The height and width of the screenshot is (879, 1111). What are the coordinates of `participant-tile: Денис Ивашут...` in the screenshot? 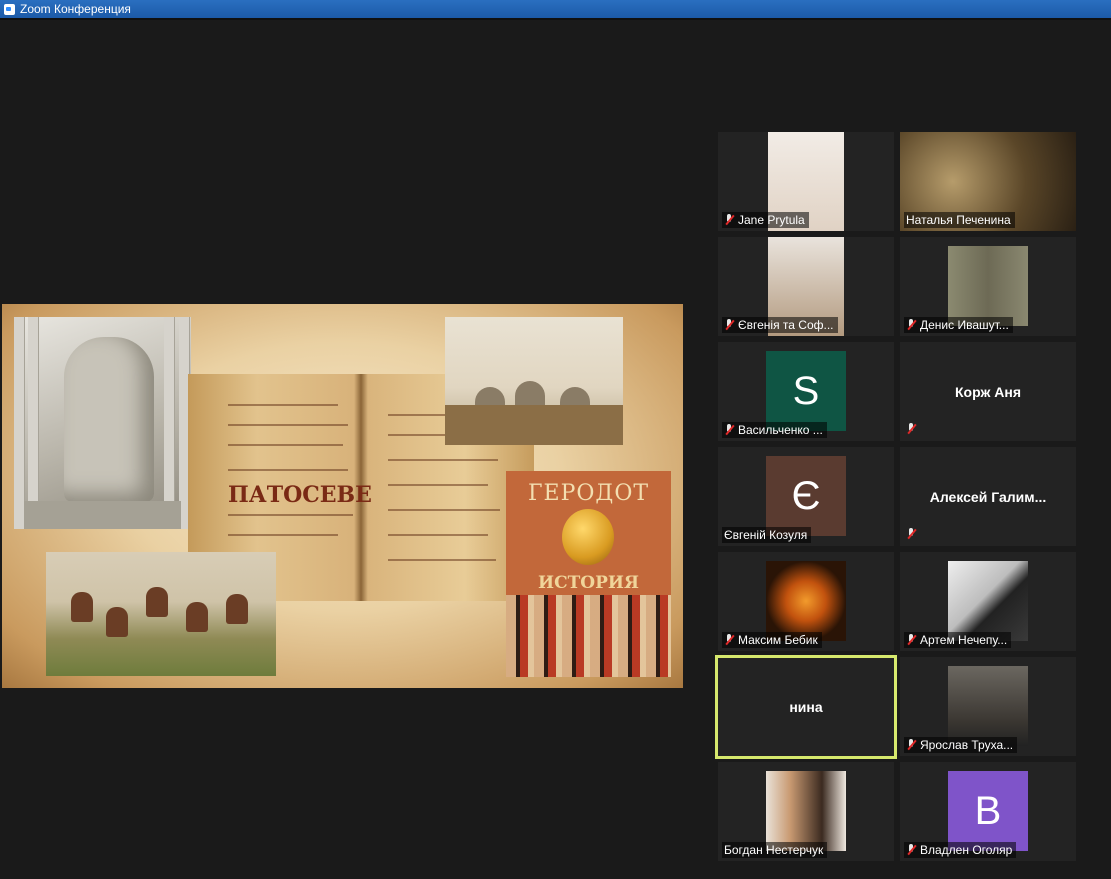 It's located at (988, 286).